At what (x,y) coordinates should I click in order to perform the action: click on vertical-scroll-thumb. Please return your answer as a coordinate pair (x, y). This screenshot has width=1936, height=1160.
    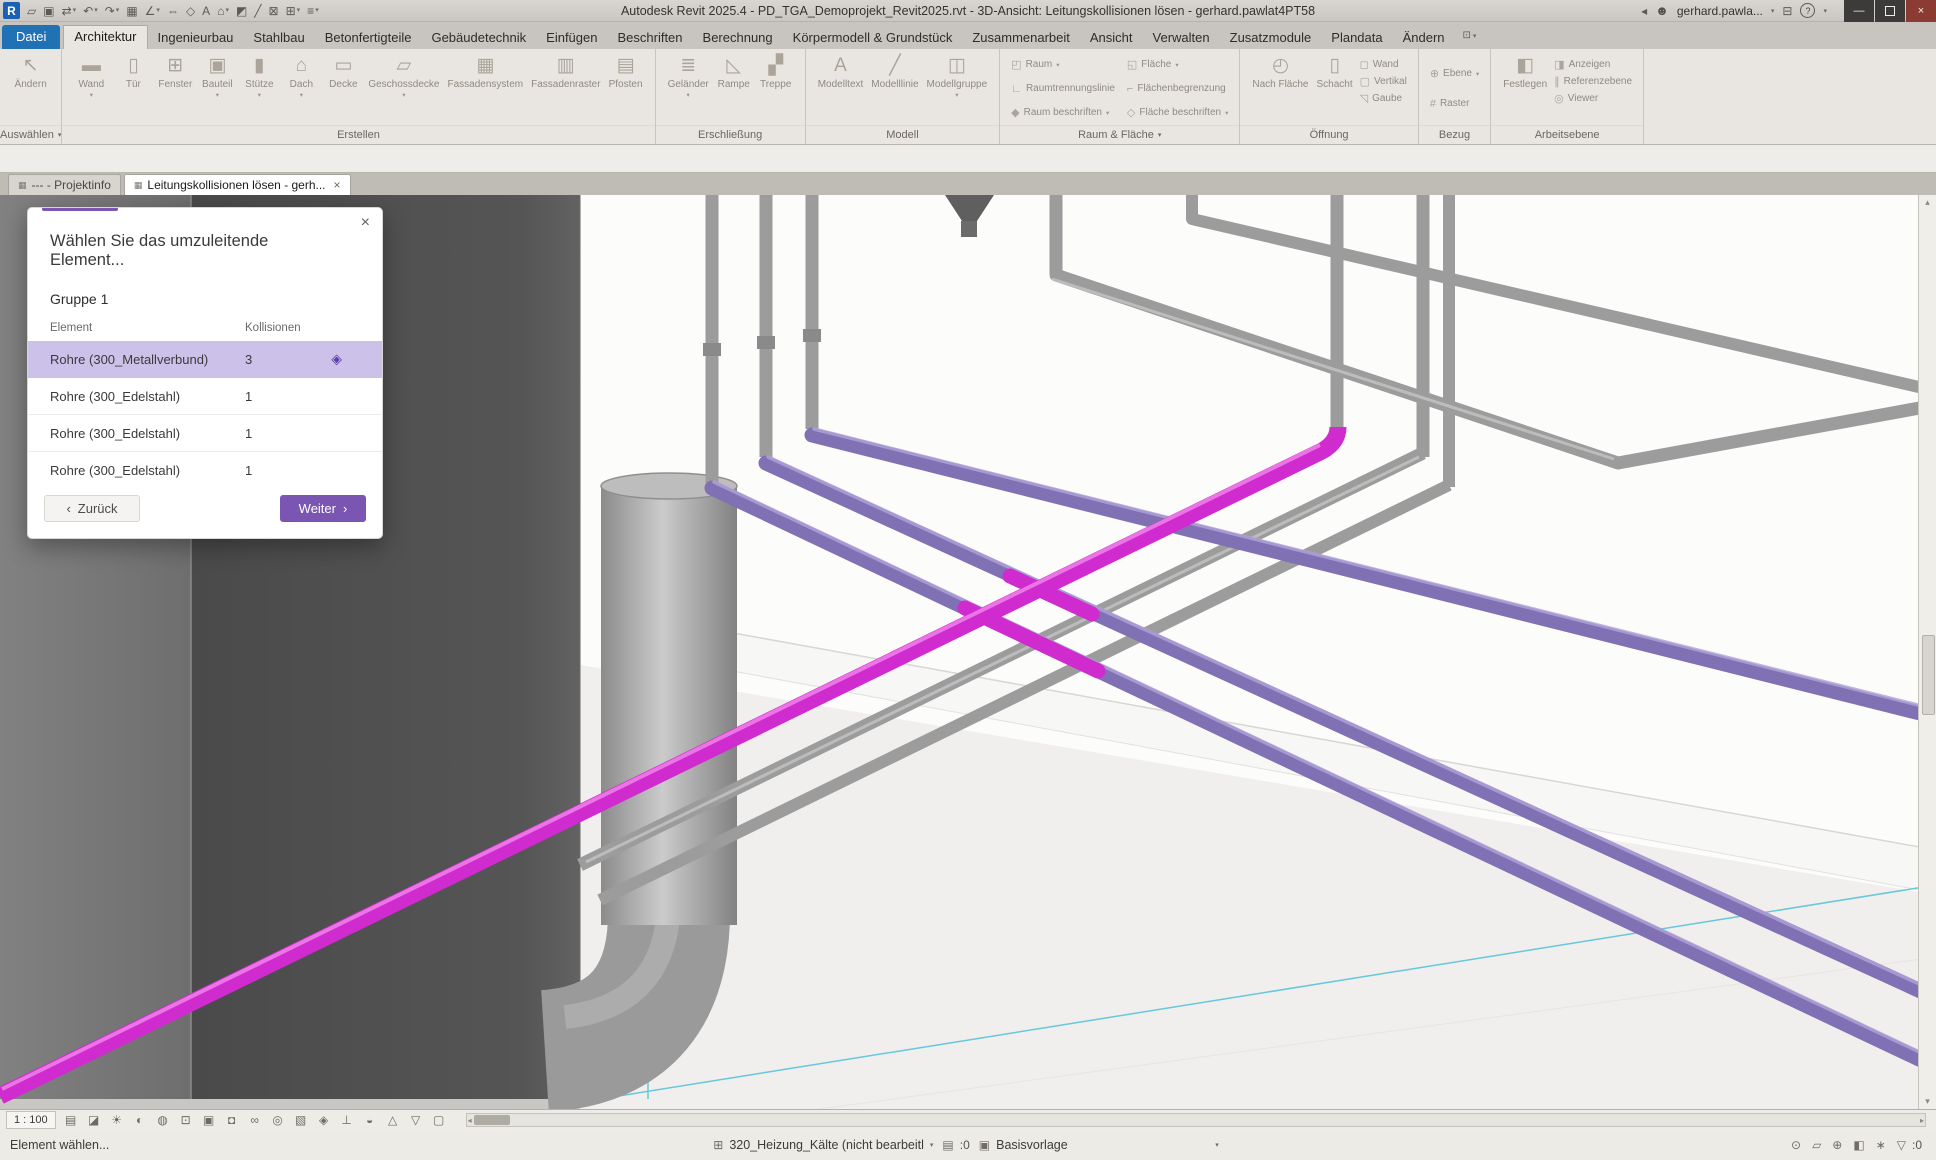
    Looking at the image, I should click on (1928, 675).